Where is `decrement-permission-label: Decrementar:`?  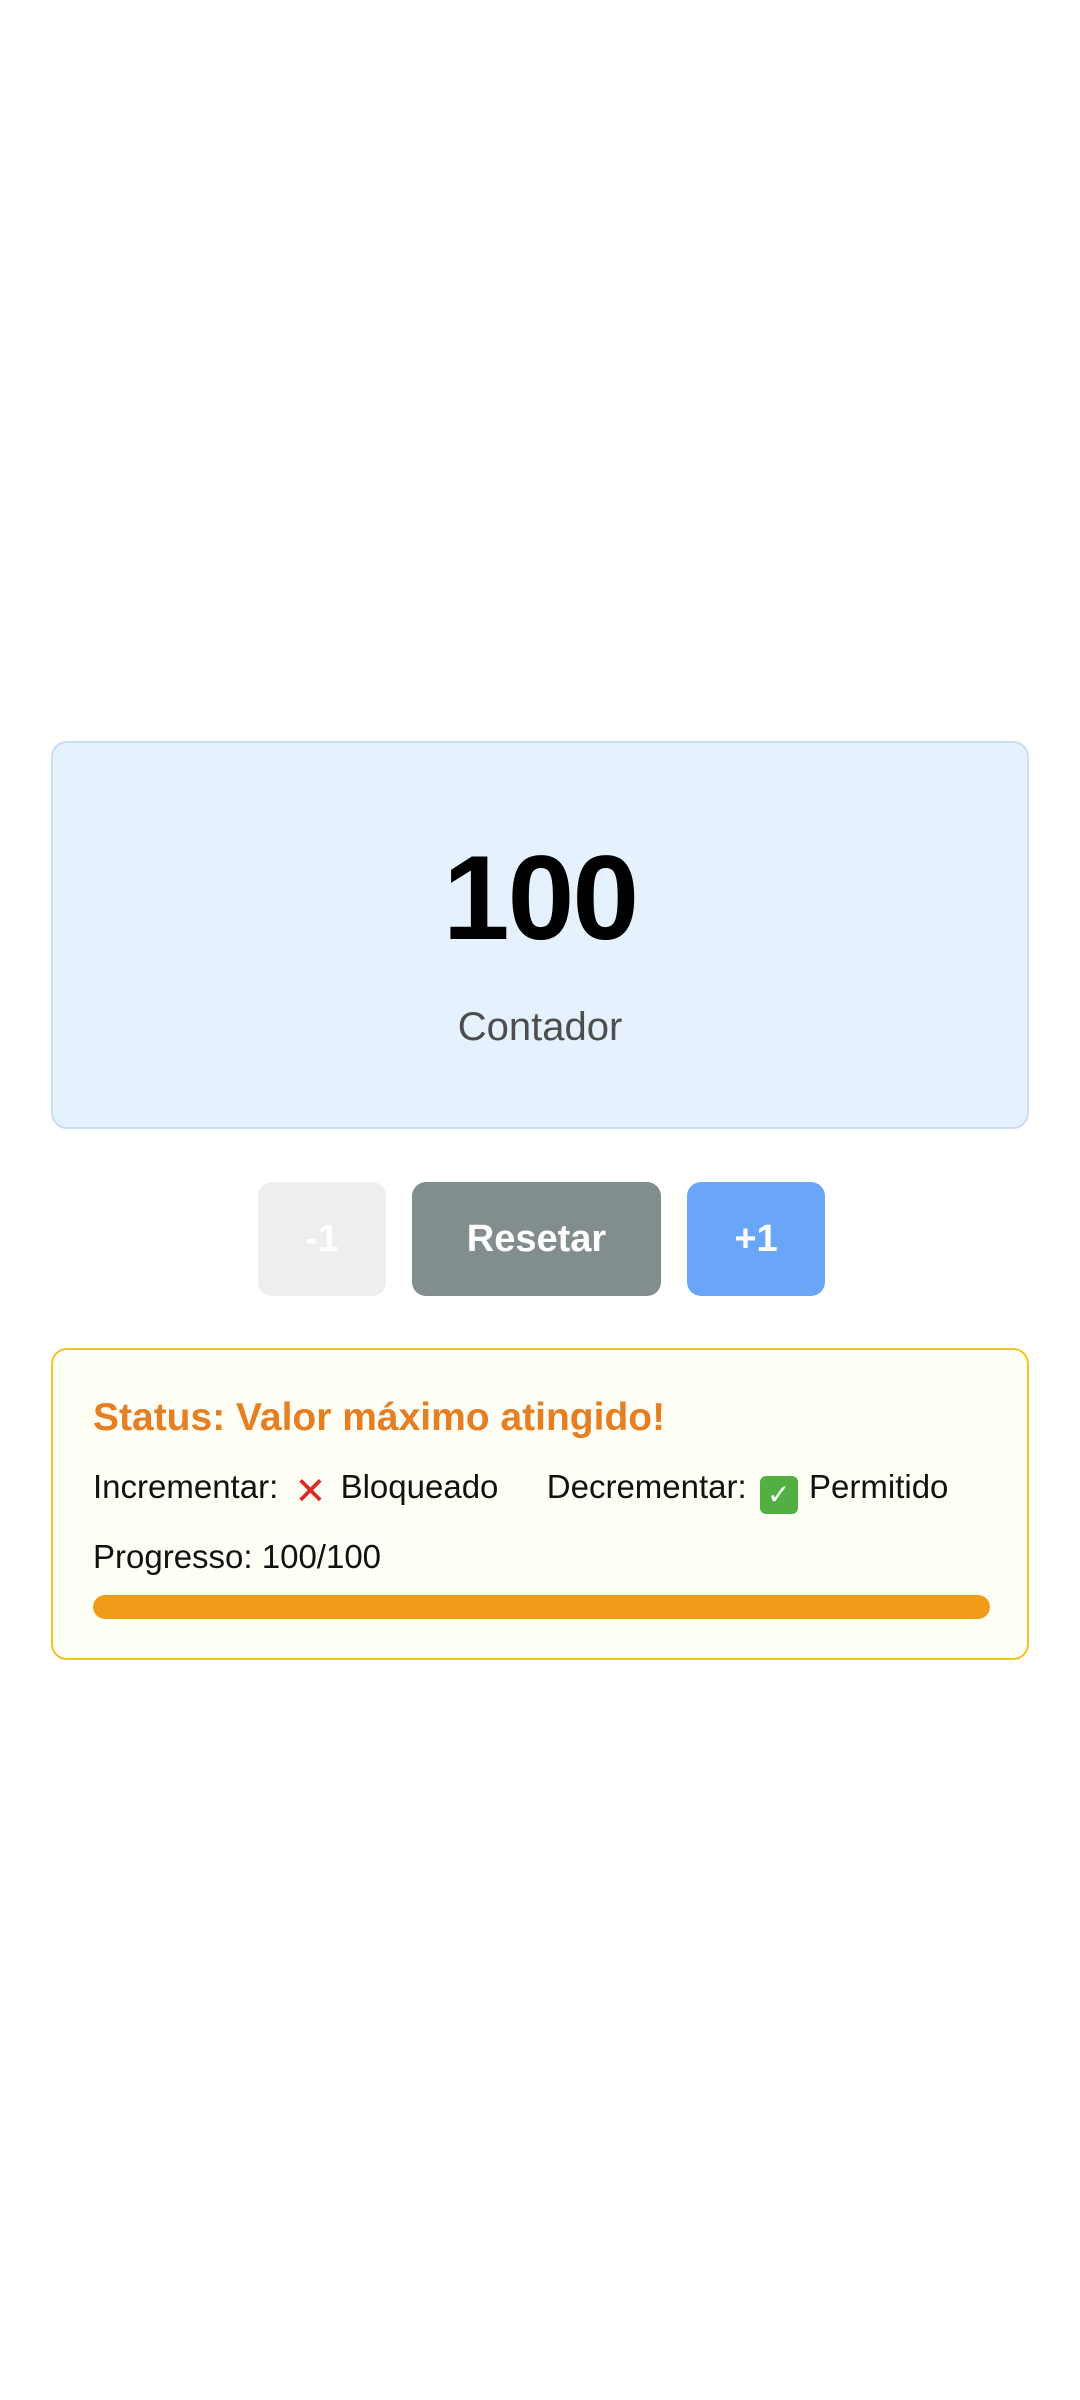 decrement-permission-label: Decrementar: is located at coordinates (646, 1486).